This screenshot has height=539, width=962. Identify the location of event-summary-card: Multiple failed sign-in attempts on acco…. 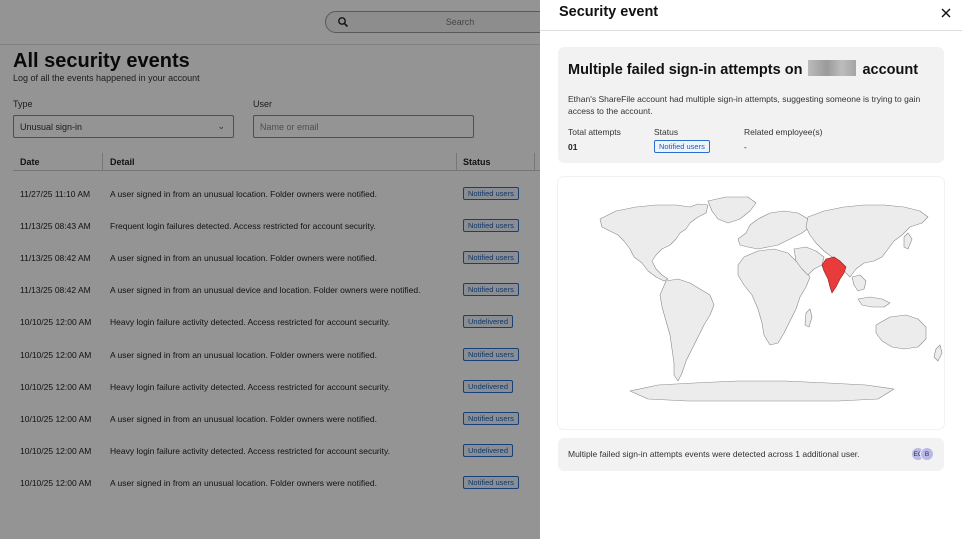
(751, 105).